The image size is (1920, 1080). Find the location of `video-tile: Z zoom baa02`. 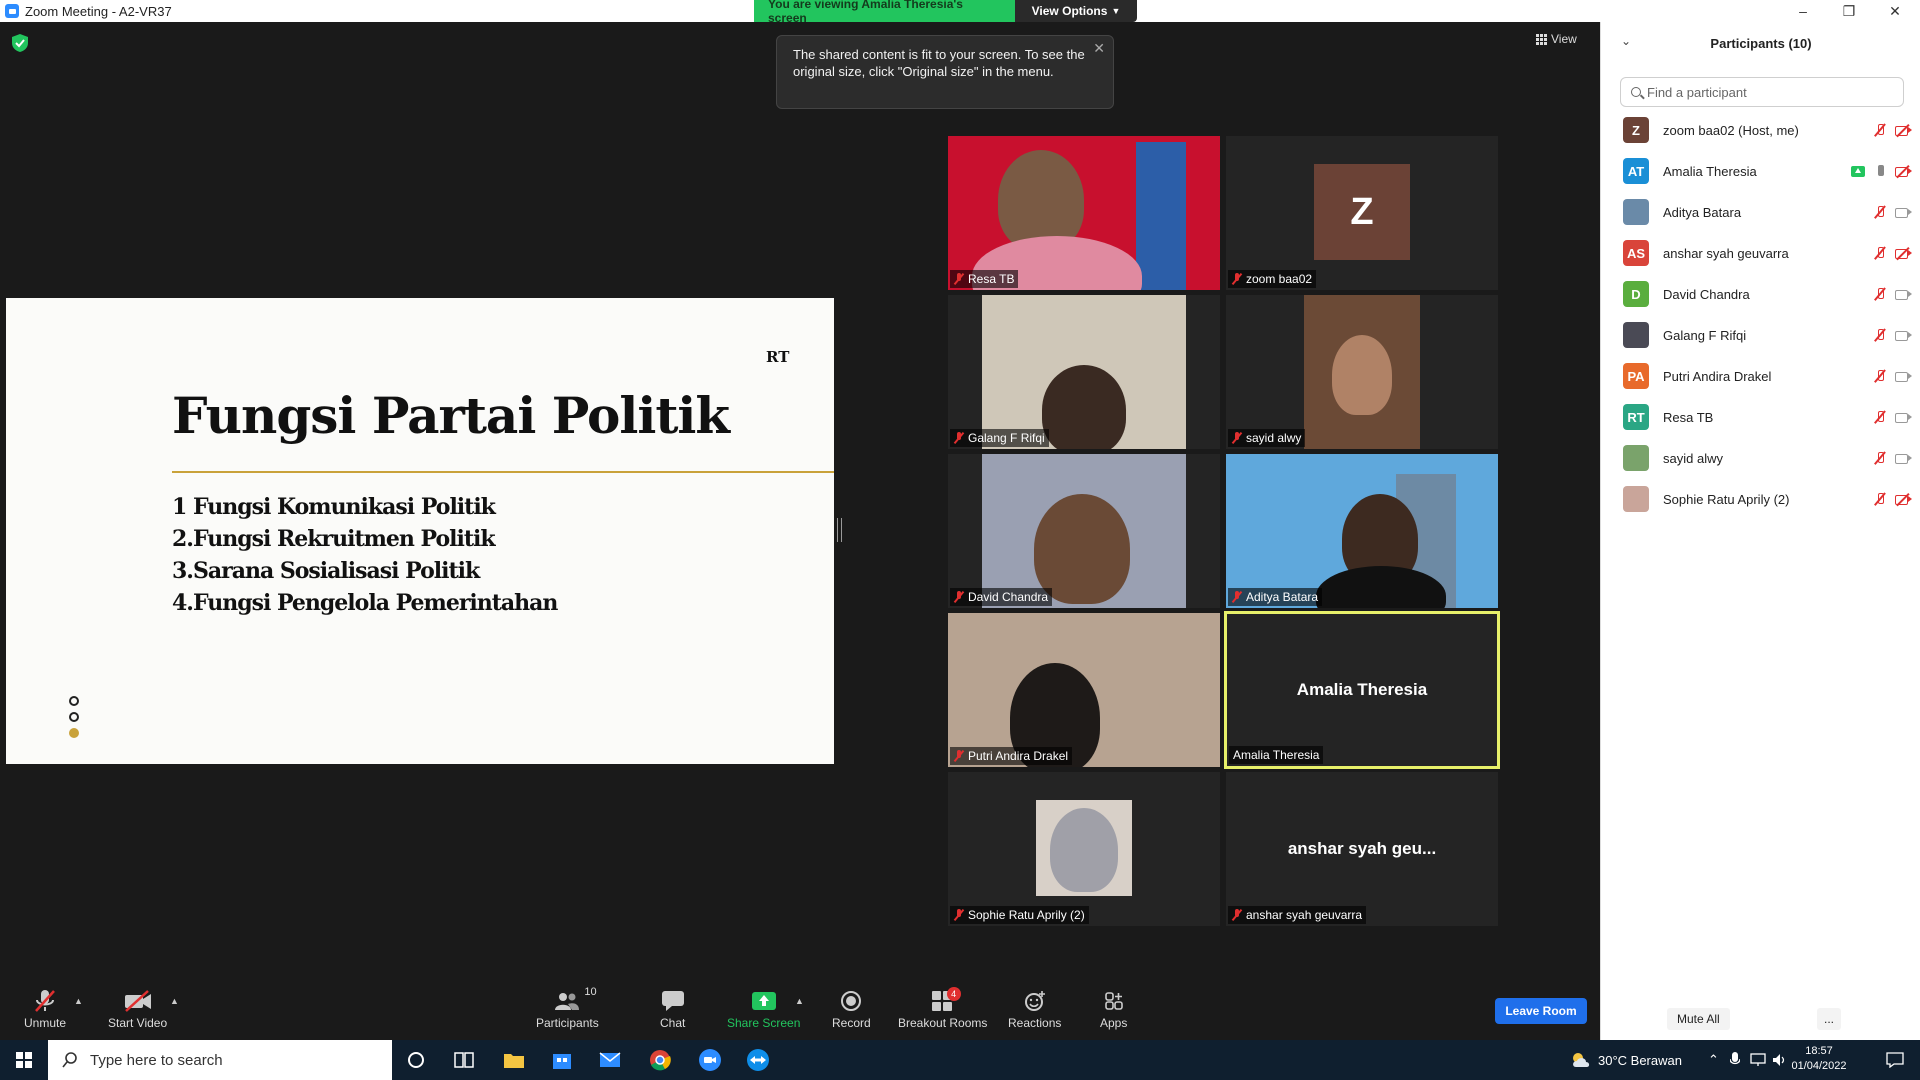

video-tile: Z zoom baa02 is located at coordinates (1362, 213).